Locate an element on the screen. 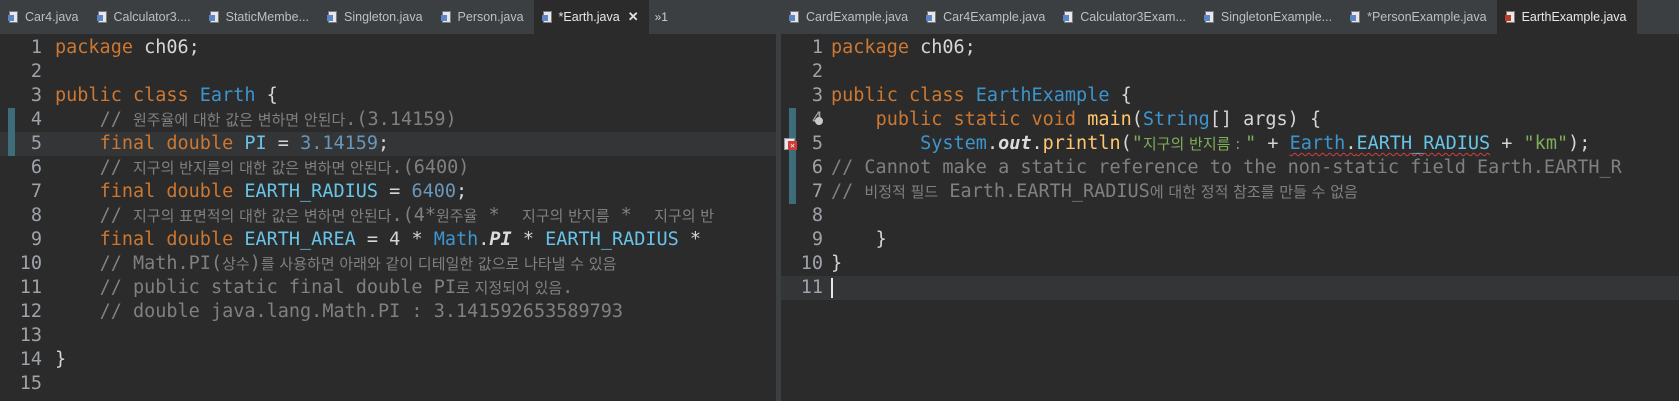 Image resolution: width=1679 pixels, height=401 pixels. line-number: 4 is located at coordinates (36, 119).